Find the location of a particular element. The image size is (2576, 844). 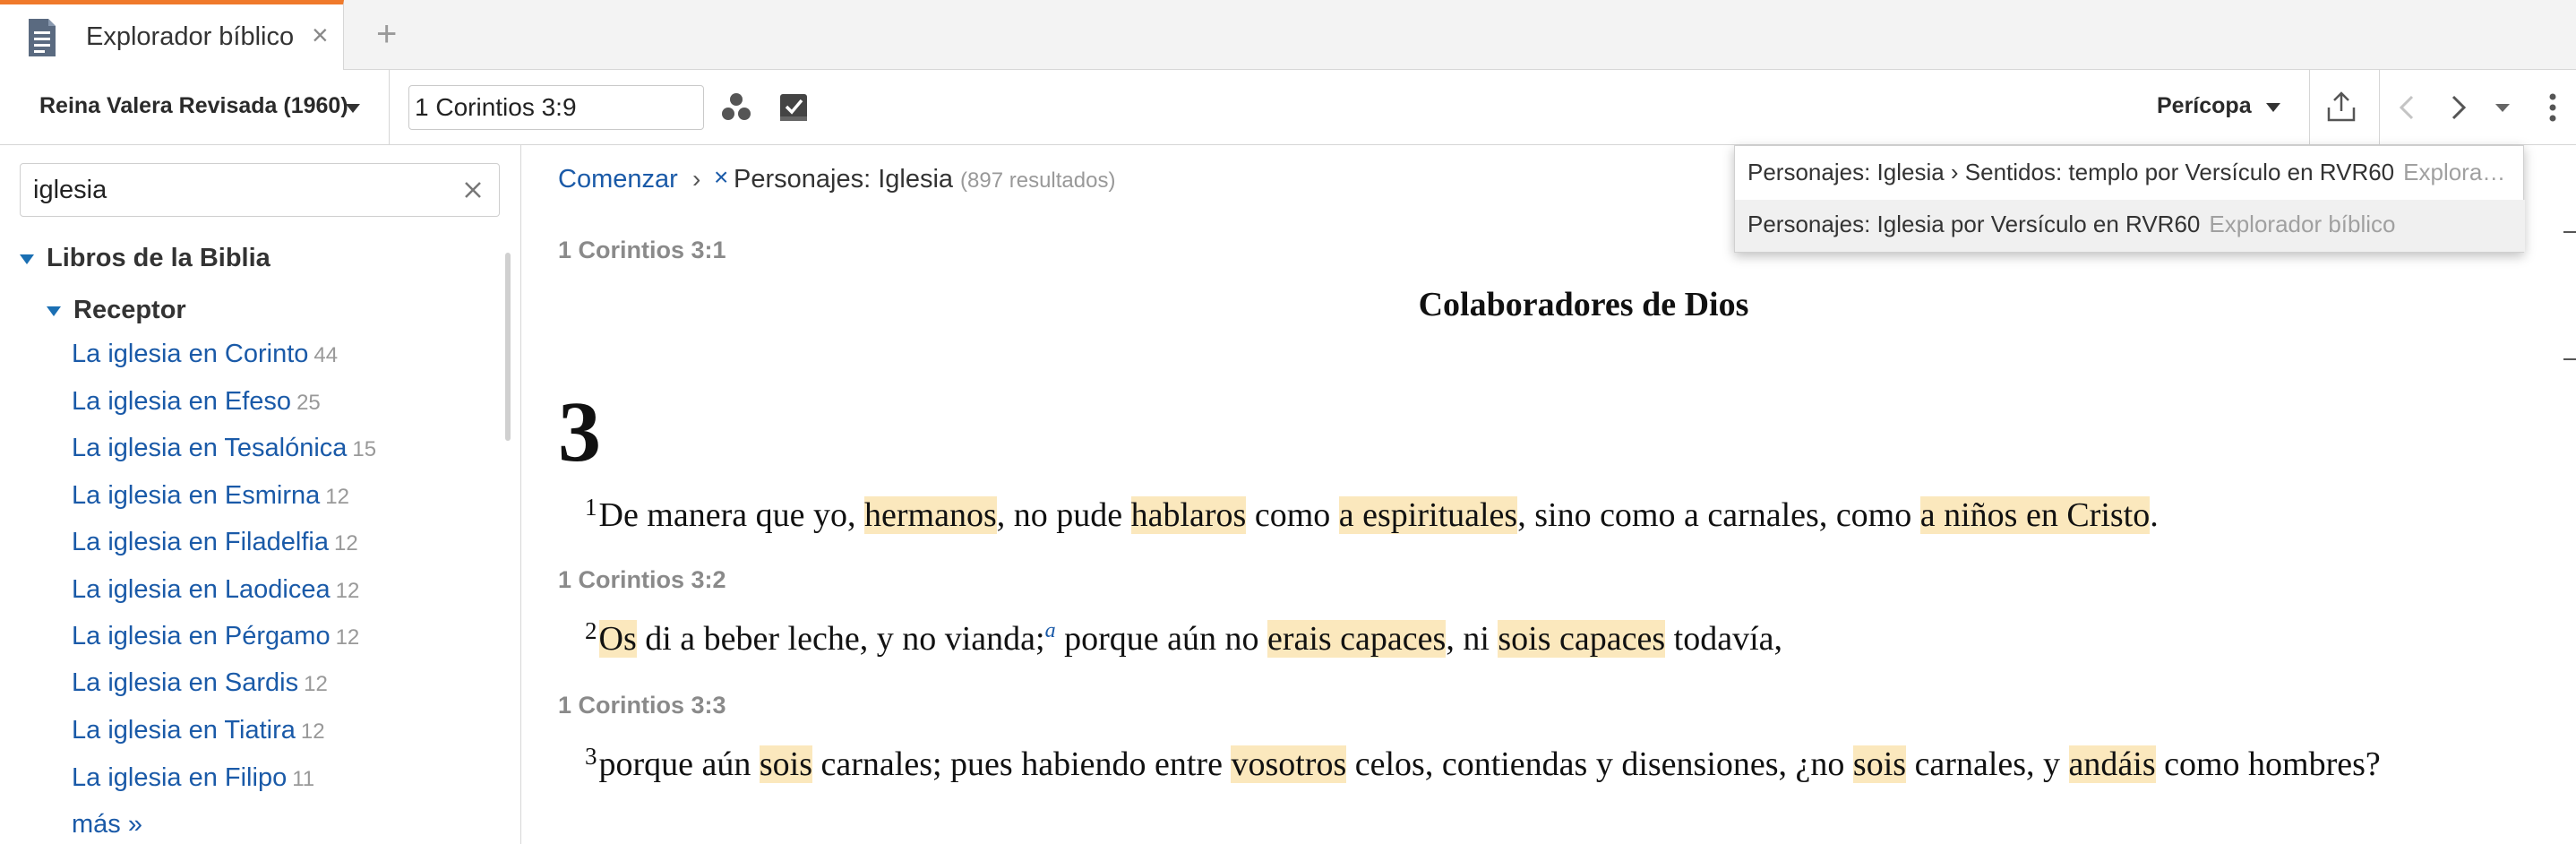

list-item: La iglesia en Pérgamo 12 is located at coordinates (215, 636).